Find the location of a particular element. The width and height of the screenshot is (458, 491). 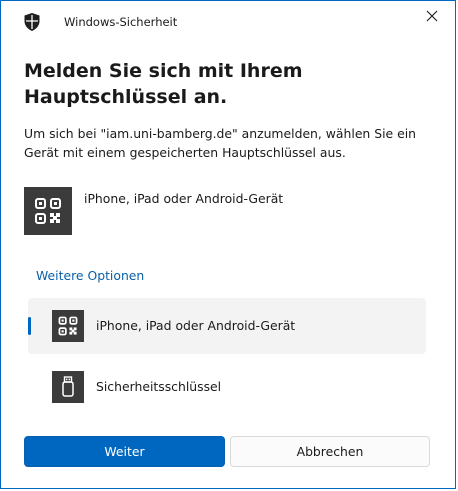

selection-indicator is located at coordinates (29, 326).